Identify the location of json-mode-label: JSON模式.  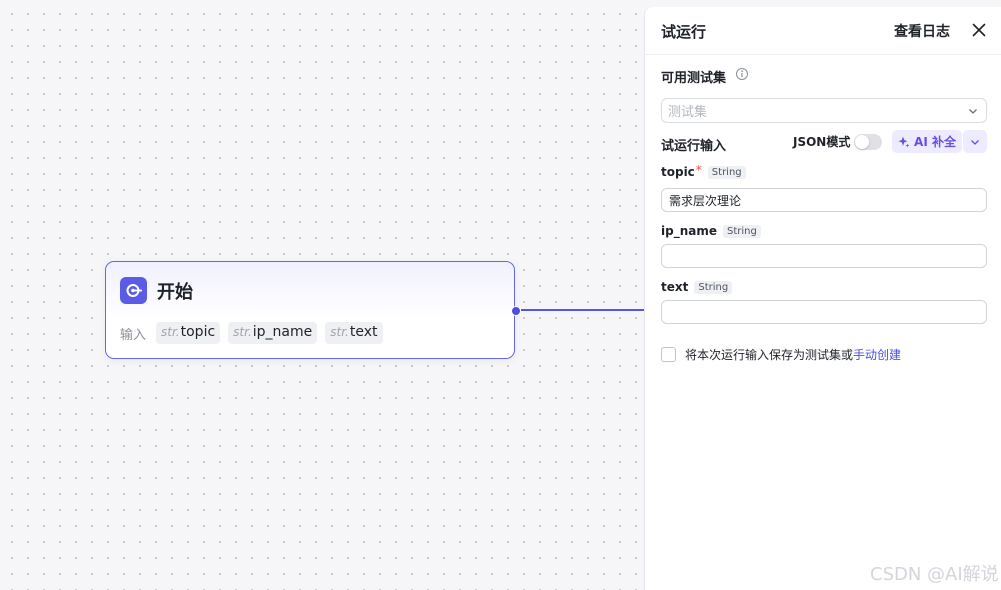
(822, 142).